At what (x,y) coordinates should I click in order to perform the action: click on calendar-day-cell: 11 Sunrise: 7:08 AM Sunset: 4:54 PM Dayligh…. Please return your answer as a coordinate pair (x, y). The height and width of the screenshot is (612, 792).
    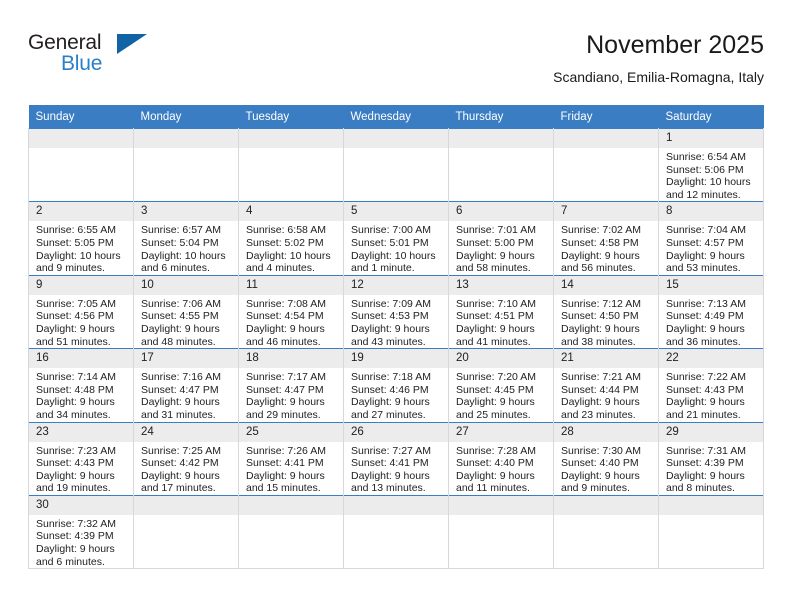
    Looking at the image, I should click on (291, 311).